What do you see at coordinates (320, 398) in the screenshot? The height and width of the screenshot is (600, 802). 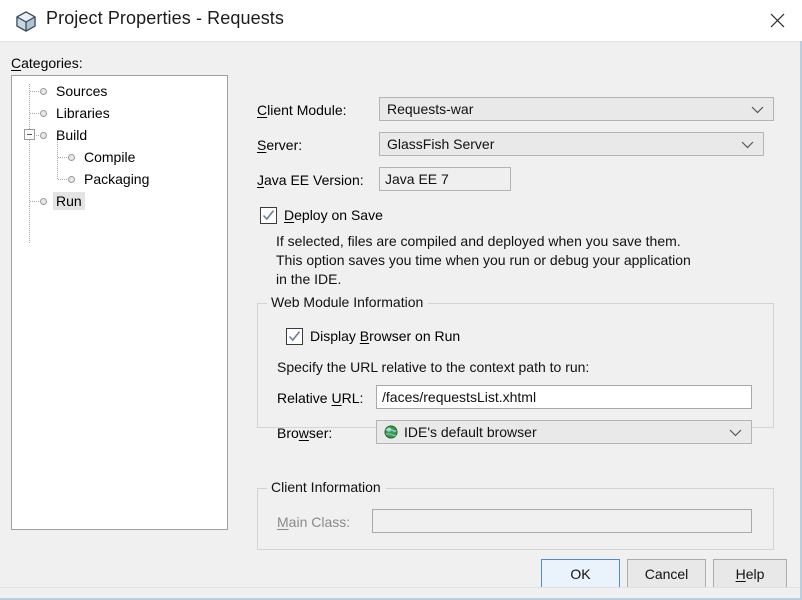 I see `relative-url-label: Relative URL:` at bounding box center [320, 398].